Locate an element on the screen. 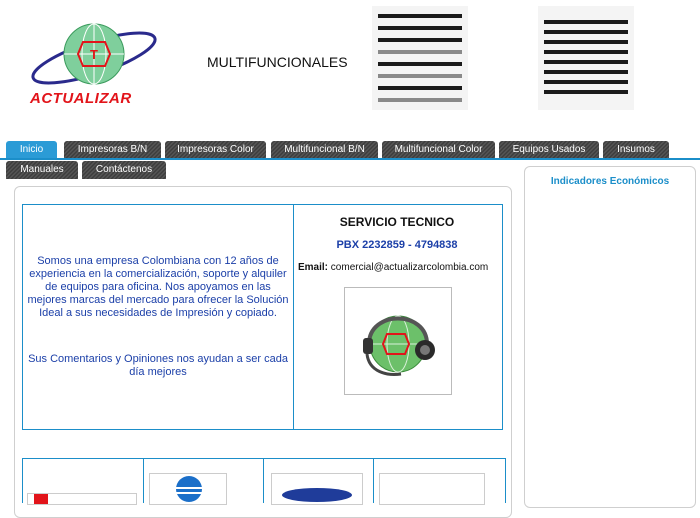 This screenshot has height=518, width=700. tab-insumos: Insumos is located at coordinates (636, 150).